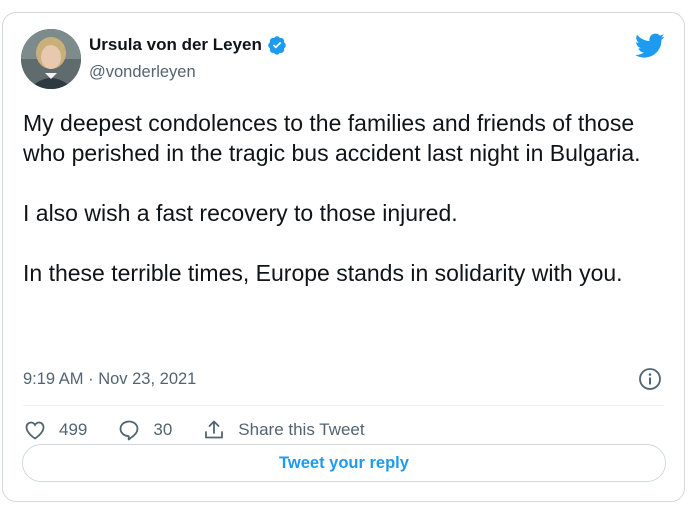 The image size is (698, 523). Describe the element at coordinates (301, 429) in the screenshot. I see `share-label: Share this Tweet` at that location.